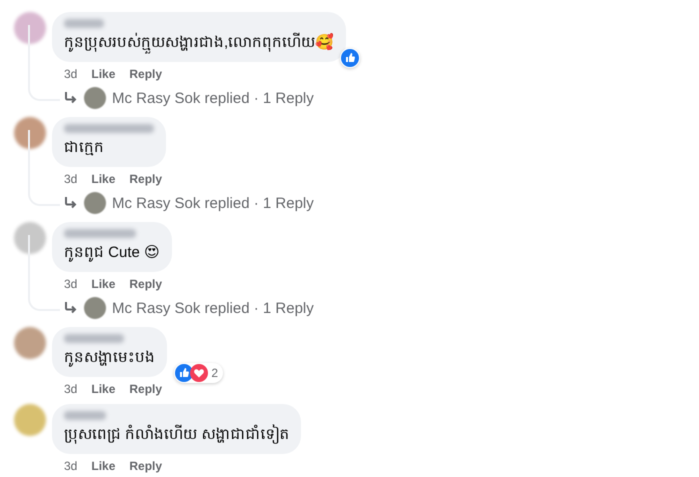 This screenshot has width=699, height=477. Describe the element at coordinates (84, 148) in the screenshot. I see `comment-text: ជាក្មេក` at that location.